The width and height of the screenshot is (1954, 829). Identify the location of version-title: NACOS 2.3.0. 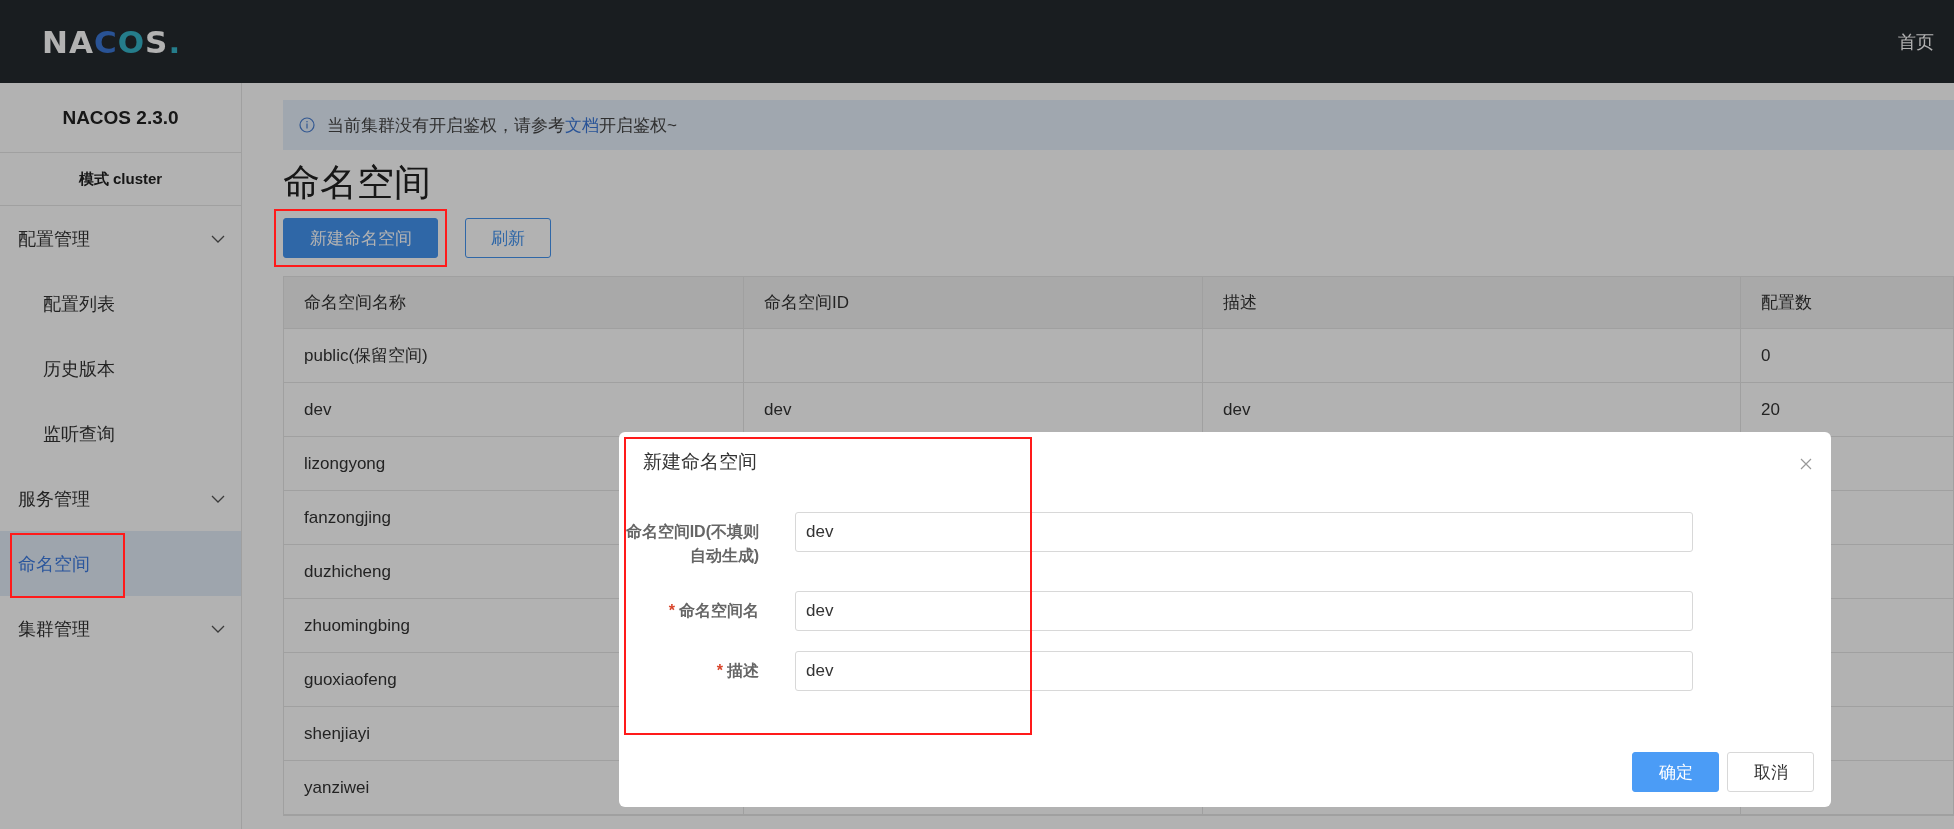
(120, 118).